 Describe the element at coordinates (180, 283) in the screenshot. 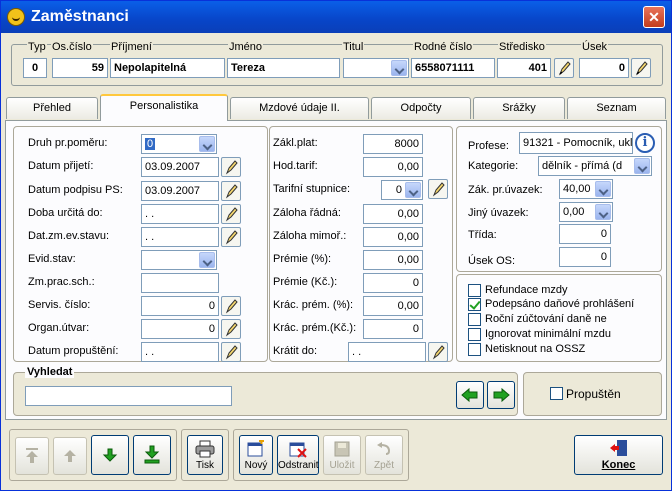

I see `zm-prac-sch-field` at that location.